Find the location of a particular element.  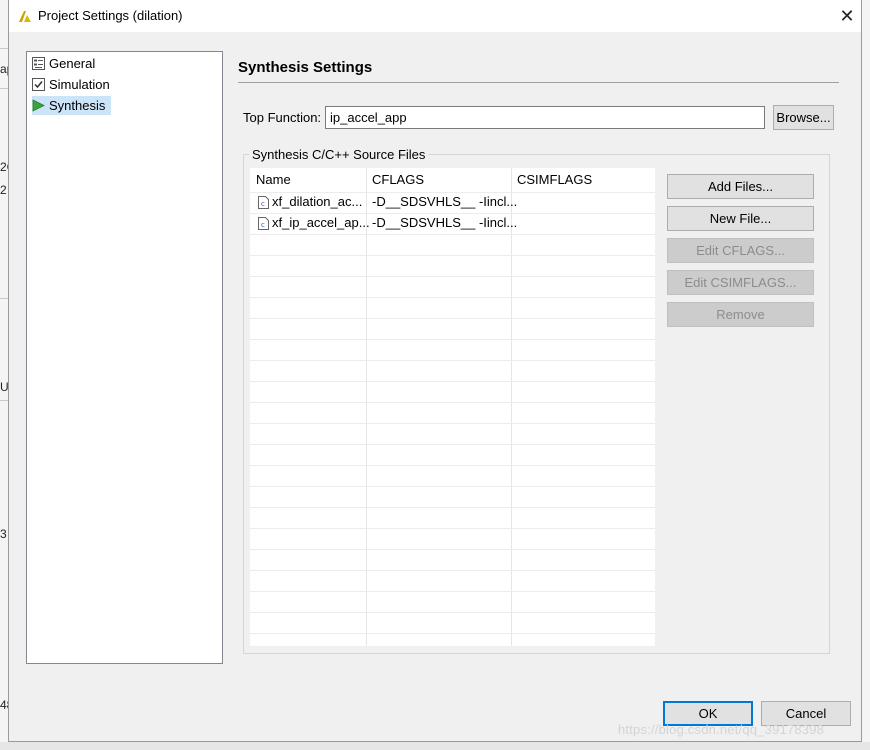

tree-item-simulation: Simulation is located at coordinates (74, 84).